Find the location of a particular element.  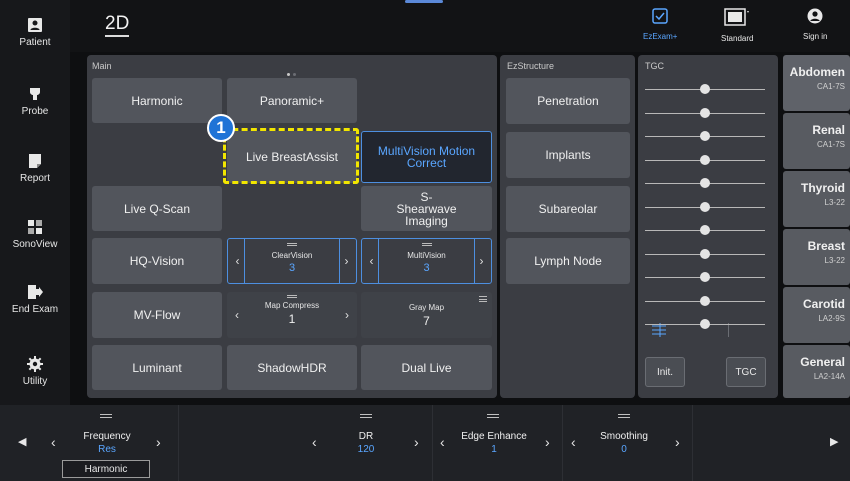

live-qscan-button: Live Q-Scan is located at coordinates (157, 208).